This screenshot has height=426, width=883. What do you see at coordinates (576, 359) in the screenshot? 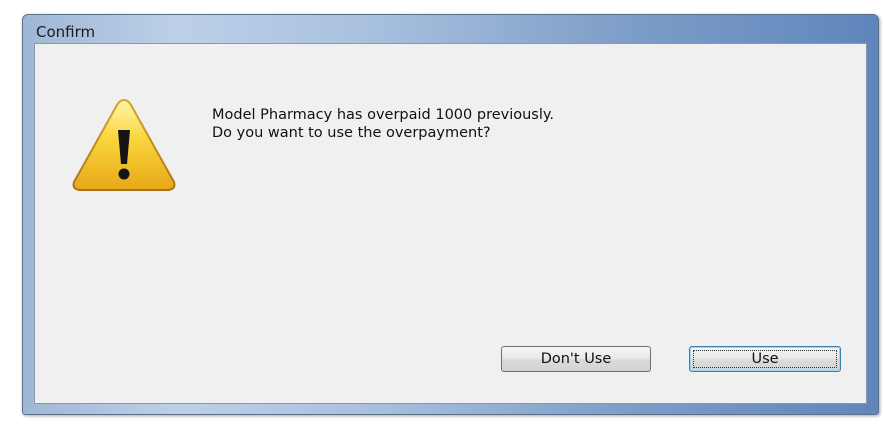
I see `dont-use-button: Don't Use` at bounding box center [576, 359].